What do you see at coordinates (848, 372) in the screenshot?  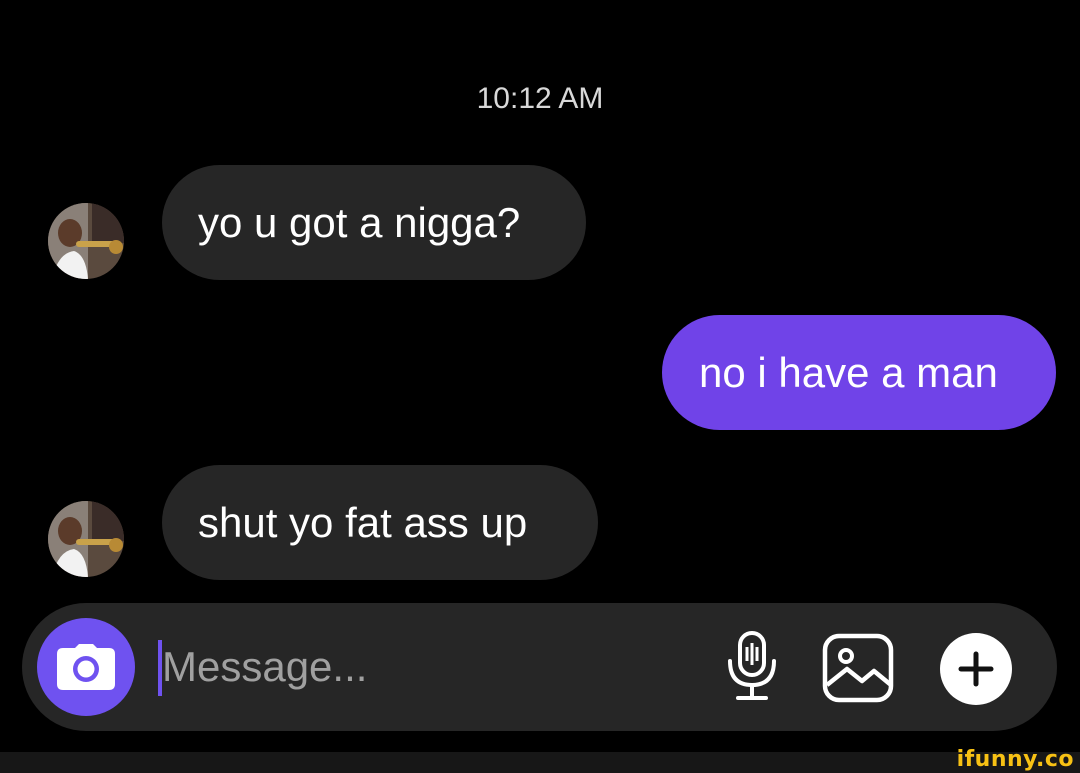 I see `message-text: no i have a man` at bounding box center [848, 372].